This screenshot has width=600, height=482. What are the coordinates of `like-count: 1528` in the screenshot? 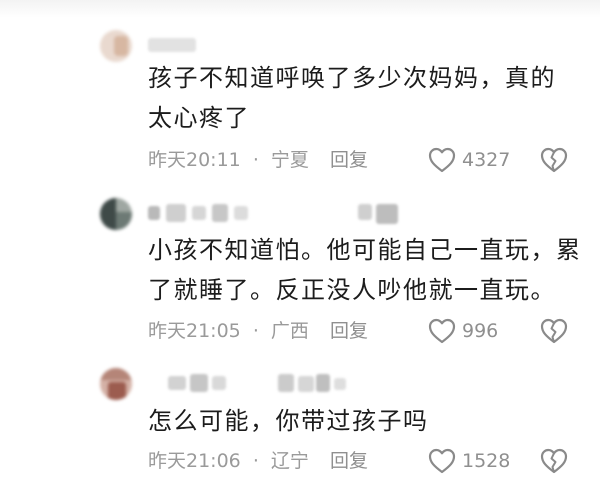 It's located at (486, 461).